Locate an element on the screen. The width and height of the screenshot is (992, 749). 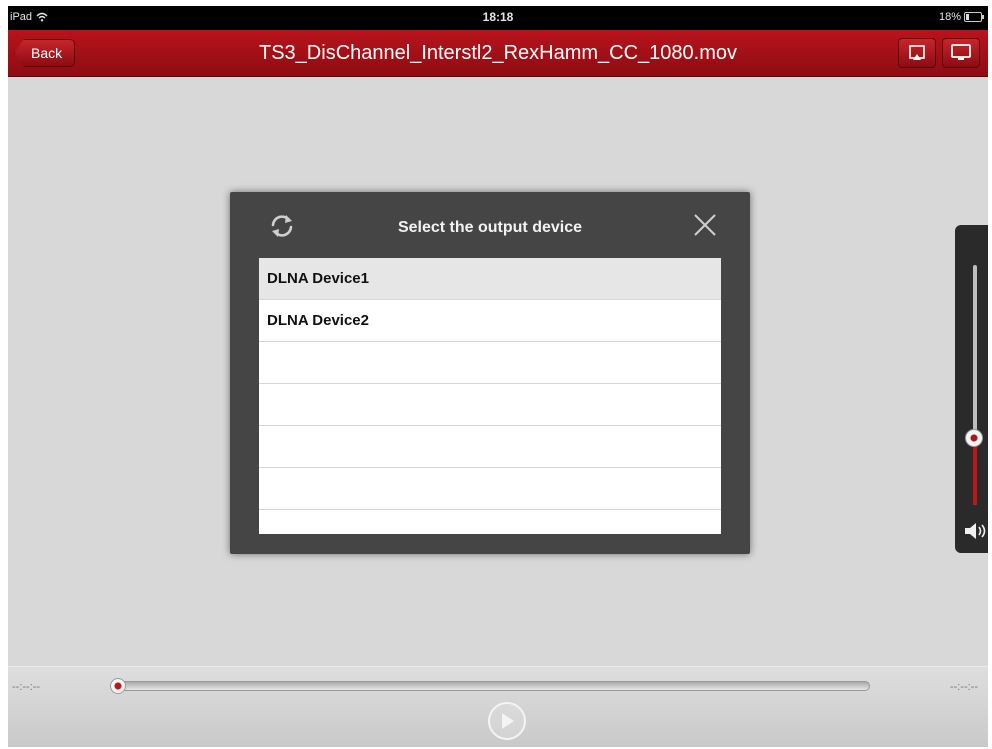
output-screen-button is located at coordinates (961, 53).